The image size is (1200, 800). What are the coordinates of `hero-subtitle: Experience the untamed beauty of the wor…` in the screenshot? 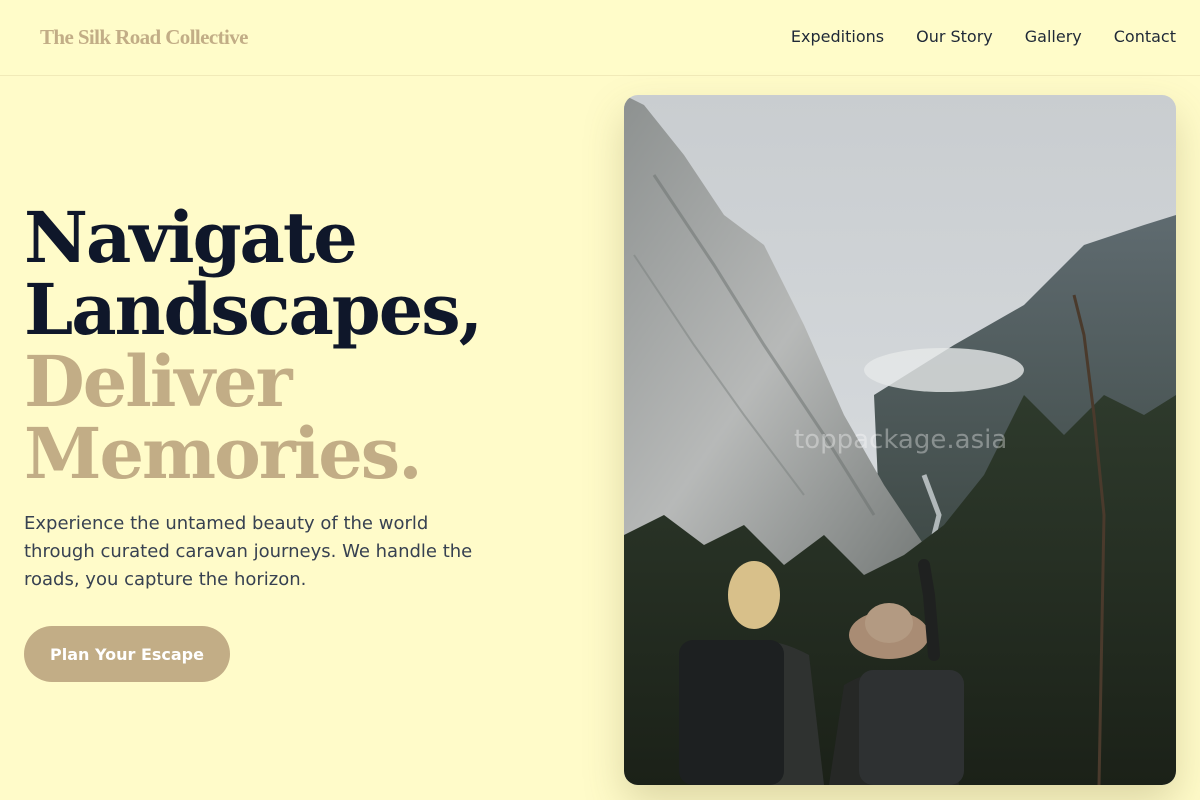 It's located at (248, 551).